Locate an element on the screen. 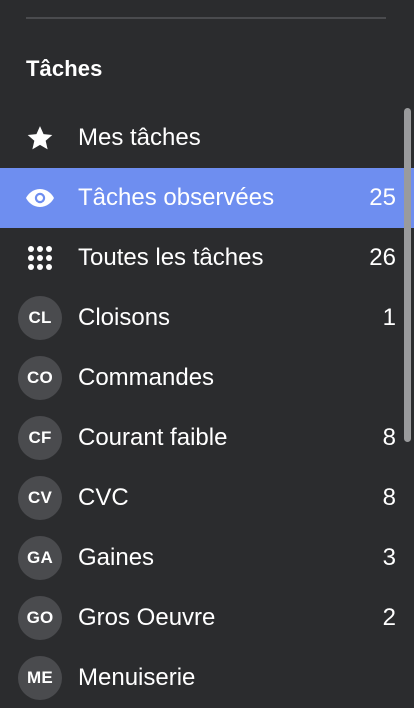 The image size is (414, 708). nav-item-label: Toutes les tâches is located at coordinates (171, 257).